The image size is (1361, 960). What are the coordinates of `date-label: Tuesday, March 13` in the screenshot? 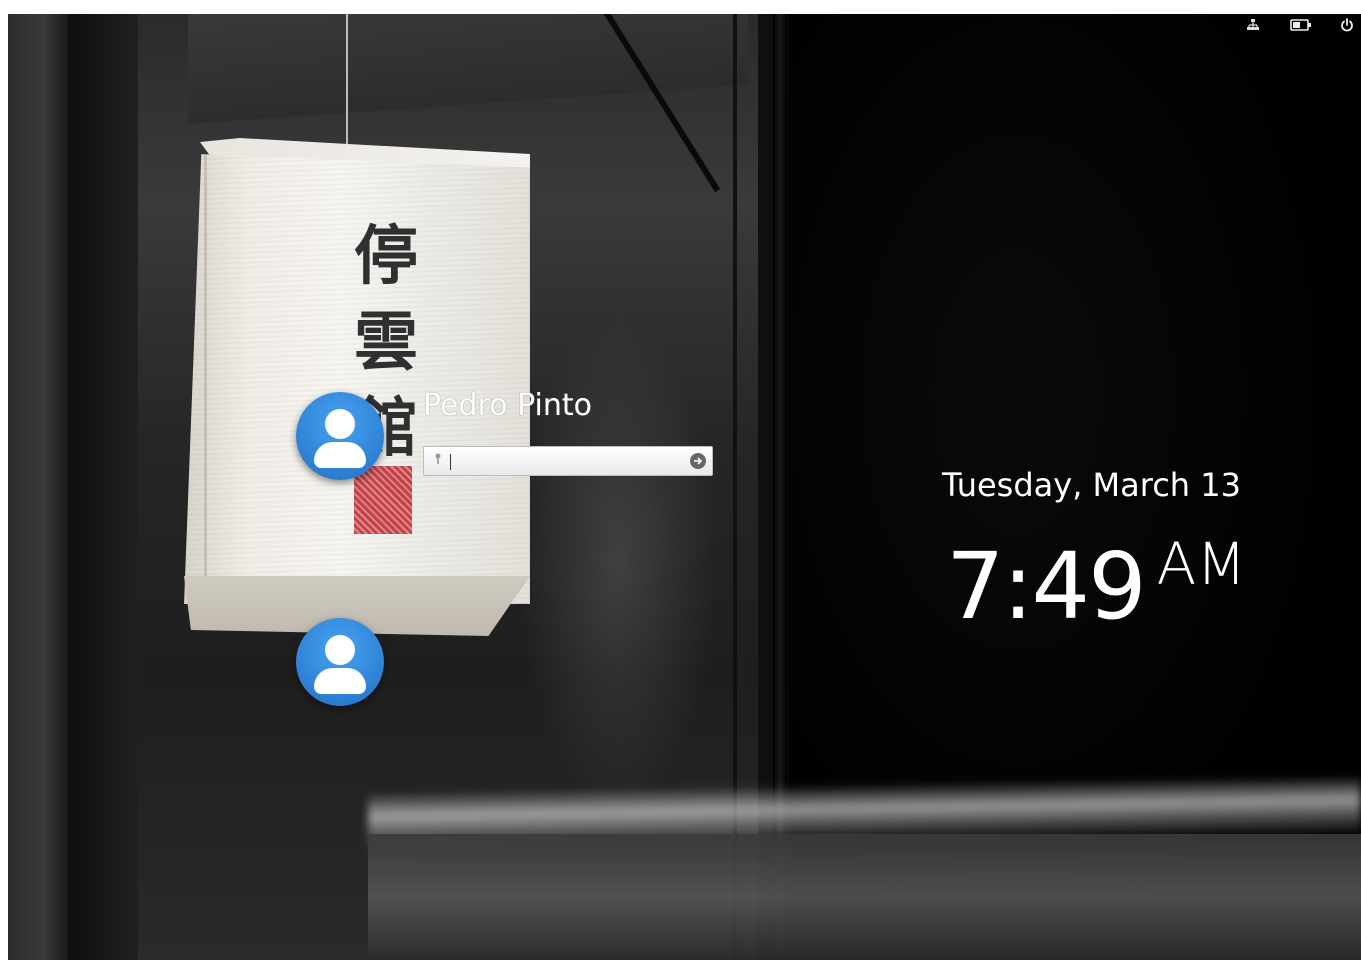 It's located at (1091, 485).